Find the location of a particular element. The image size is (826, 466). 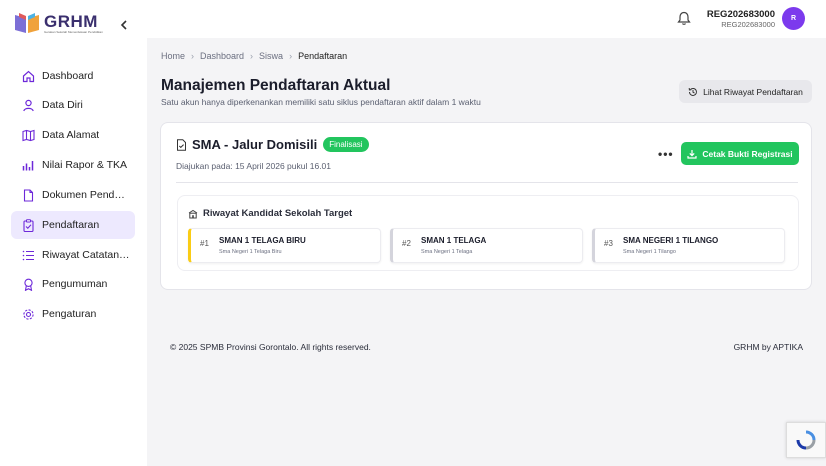

view-history-label: Lihat Riwayat Pendaftaran is located at coordinates (753, 91).